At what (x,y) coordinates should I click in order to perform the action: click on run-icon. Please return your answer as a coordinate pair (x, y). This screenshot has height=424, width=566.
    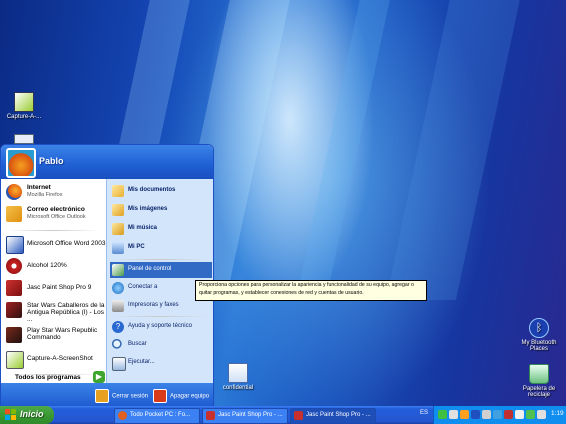
    Looking at the image, I should click on (119, 364).